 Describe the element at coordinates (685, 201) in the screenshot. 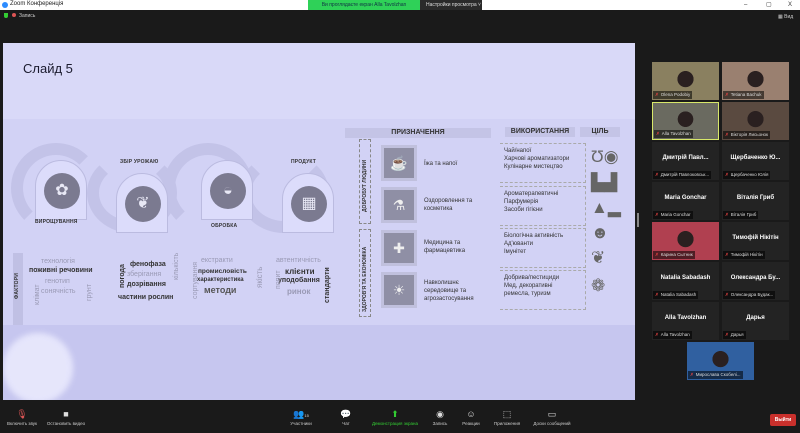

I see `participant-tile: Maria Gonchar ✗ Maria Gonchar` at that location.